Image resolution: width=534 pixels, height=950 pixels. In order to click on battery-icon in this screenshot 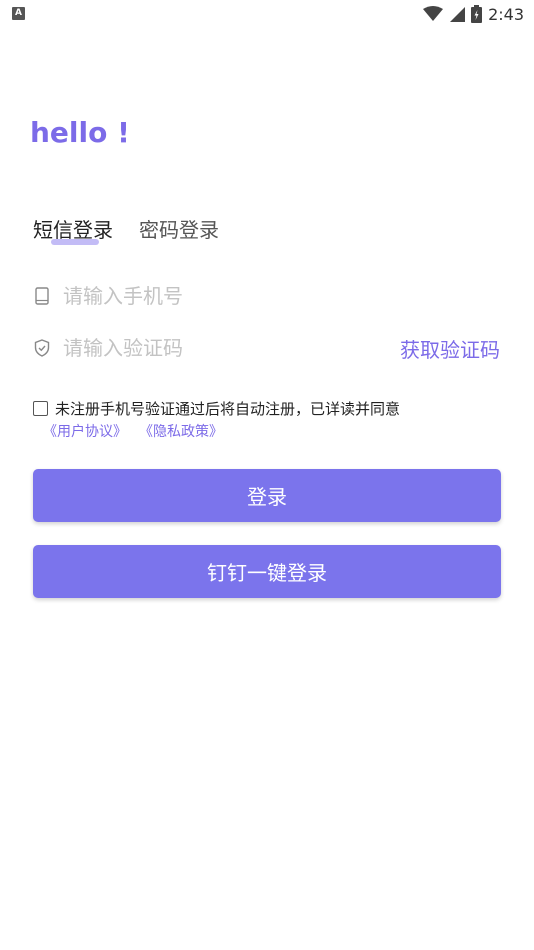, I will do `click(477, 14)`.